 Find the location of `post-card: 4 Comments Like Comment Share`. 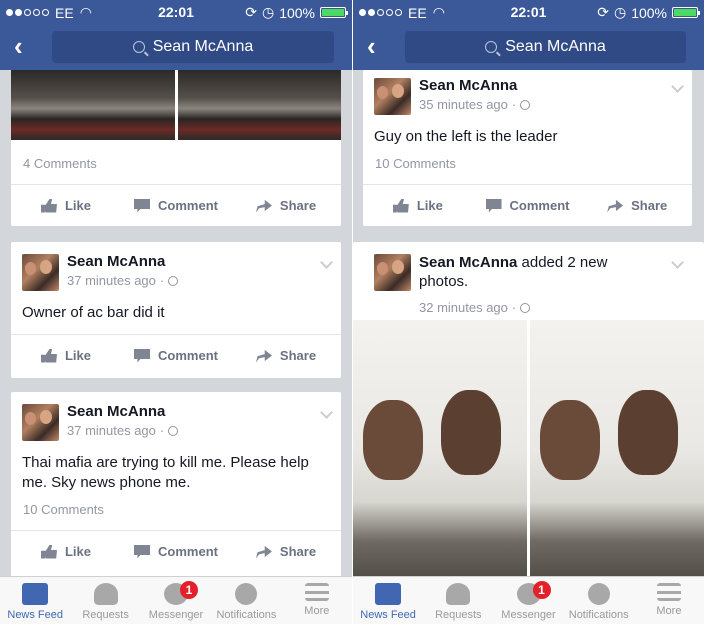

post-card: 4 Comments Like Comment Share is located at coordinates (176, 148).